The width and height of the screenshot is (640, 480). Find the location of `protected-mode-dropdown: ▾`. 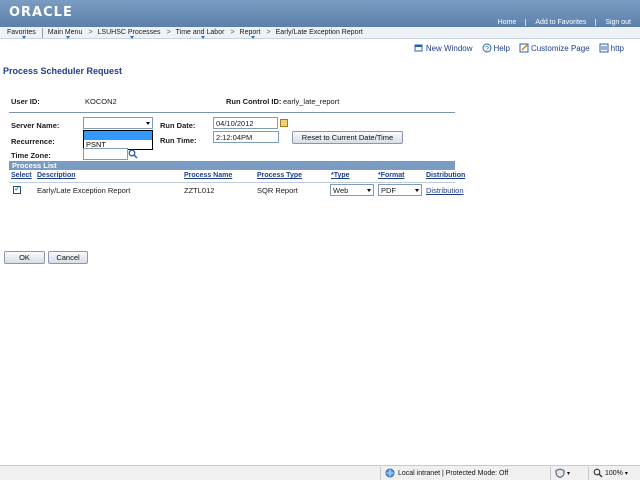

protected-mode-dropdown: ▾ is located at coordinates (569, 473).